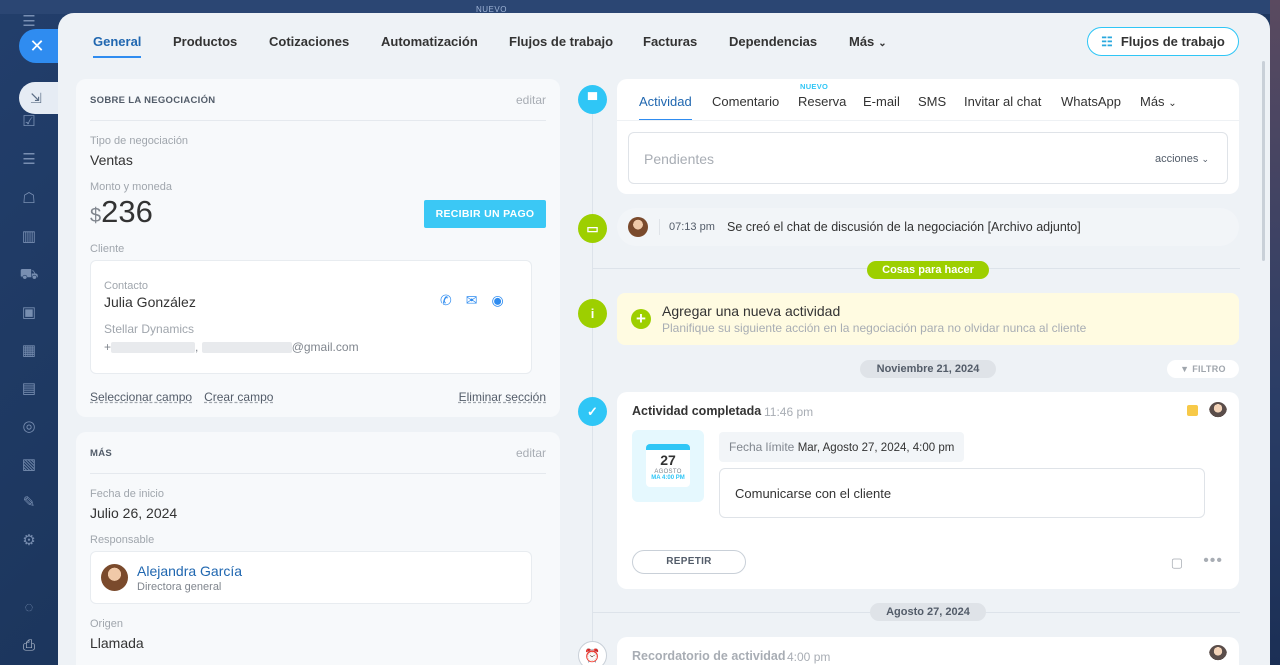 Image resolution: width=1280 pixels, height=665 pixels. What do you see at coordinates (40, 46) in the screenshot?
I see `close-button: ✕` at bounding box center [40, 46].